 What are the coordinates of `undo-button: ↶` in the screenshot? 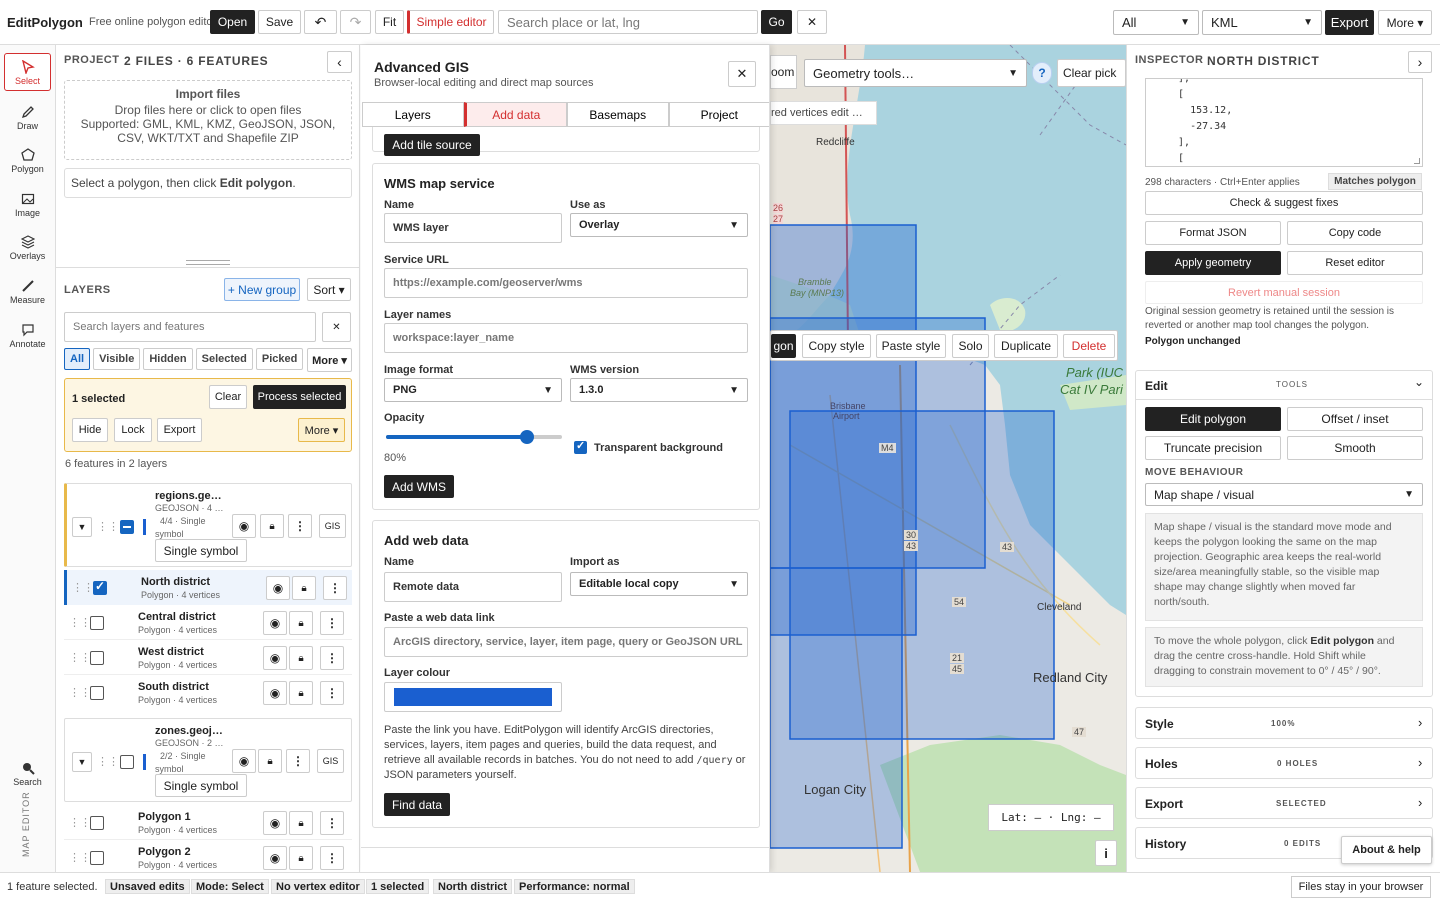 It's located at (320, 22).